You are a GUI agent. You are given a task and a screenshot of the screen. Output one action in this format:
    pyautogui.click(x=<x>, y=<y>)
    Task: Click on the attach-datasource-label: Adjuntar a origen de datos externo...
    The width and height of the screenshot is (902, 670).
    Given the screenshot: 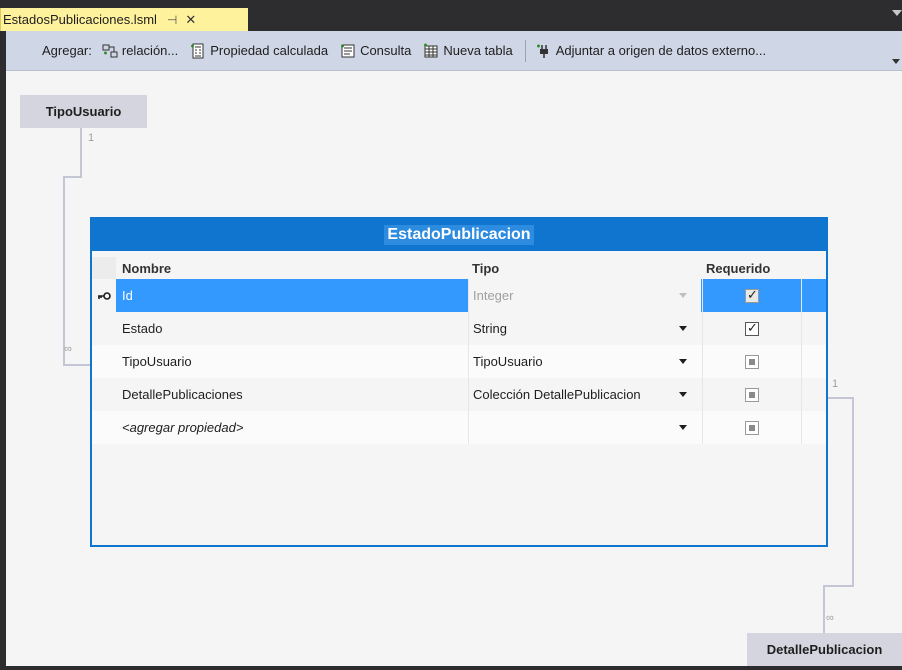 What is the action you would take?
    pyautogui.click(x=661, y=50)
    